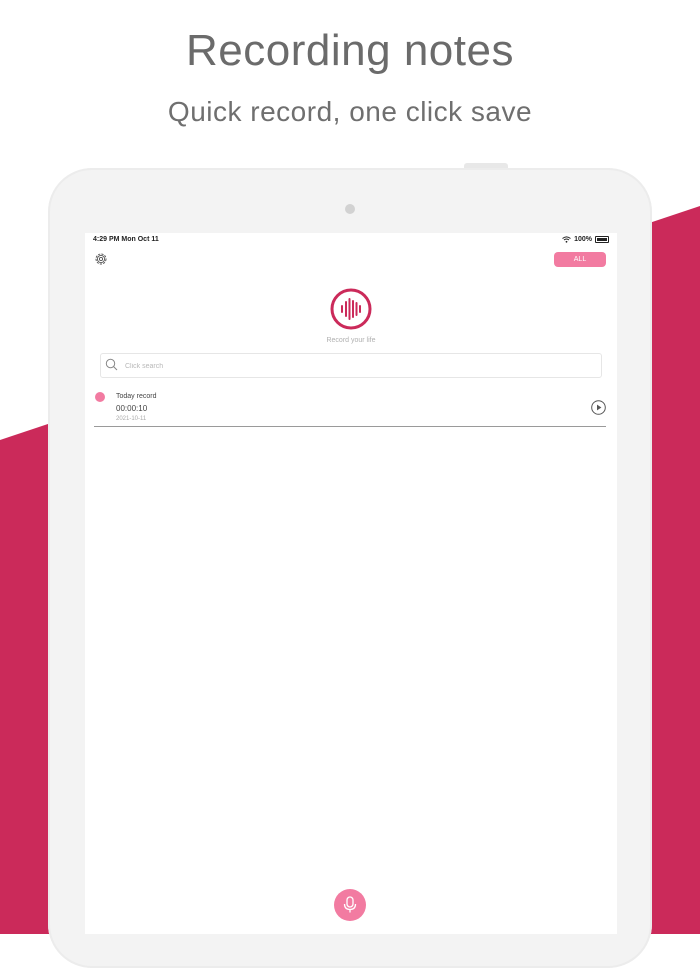  Describe the element at coordinates (126, 239) in the screenshot. I see `status-time: 4:29 PM Mon Oct 11` at that location.